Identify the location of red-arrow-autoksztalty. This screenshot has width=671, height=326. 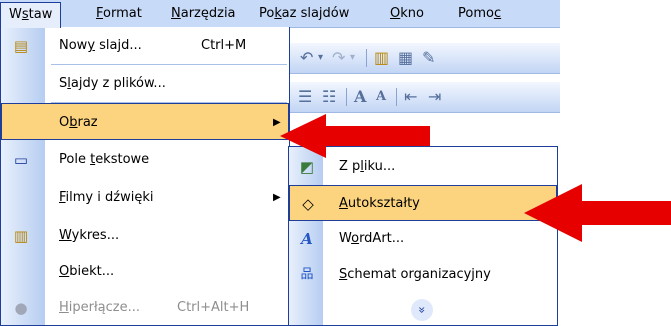
(597, 213).